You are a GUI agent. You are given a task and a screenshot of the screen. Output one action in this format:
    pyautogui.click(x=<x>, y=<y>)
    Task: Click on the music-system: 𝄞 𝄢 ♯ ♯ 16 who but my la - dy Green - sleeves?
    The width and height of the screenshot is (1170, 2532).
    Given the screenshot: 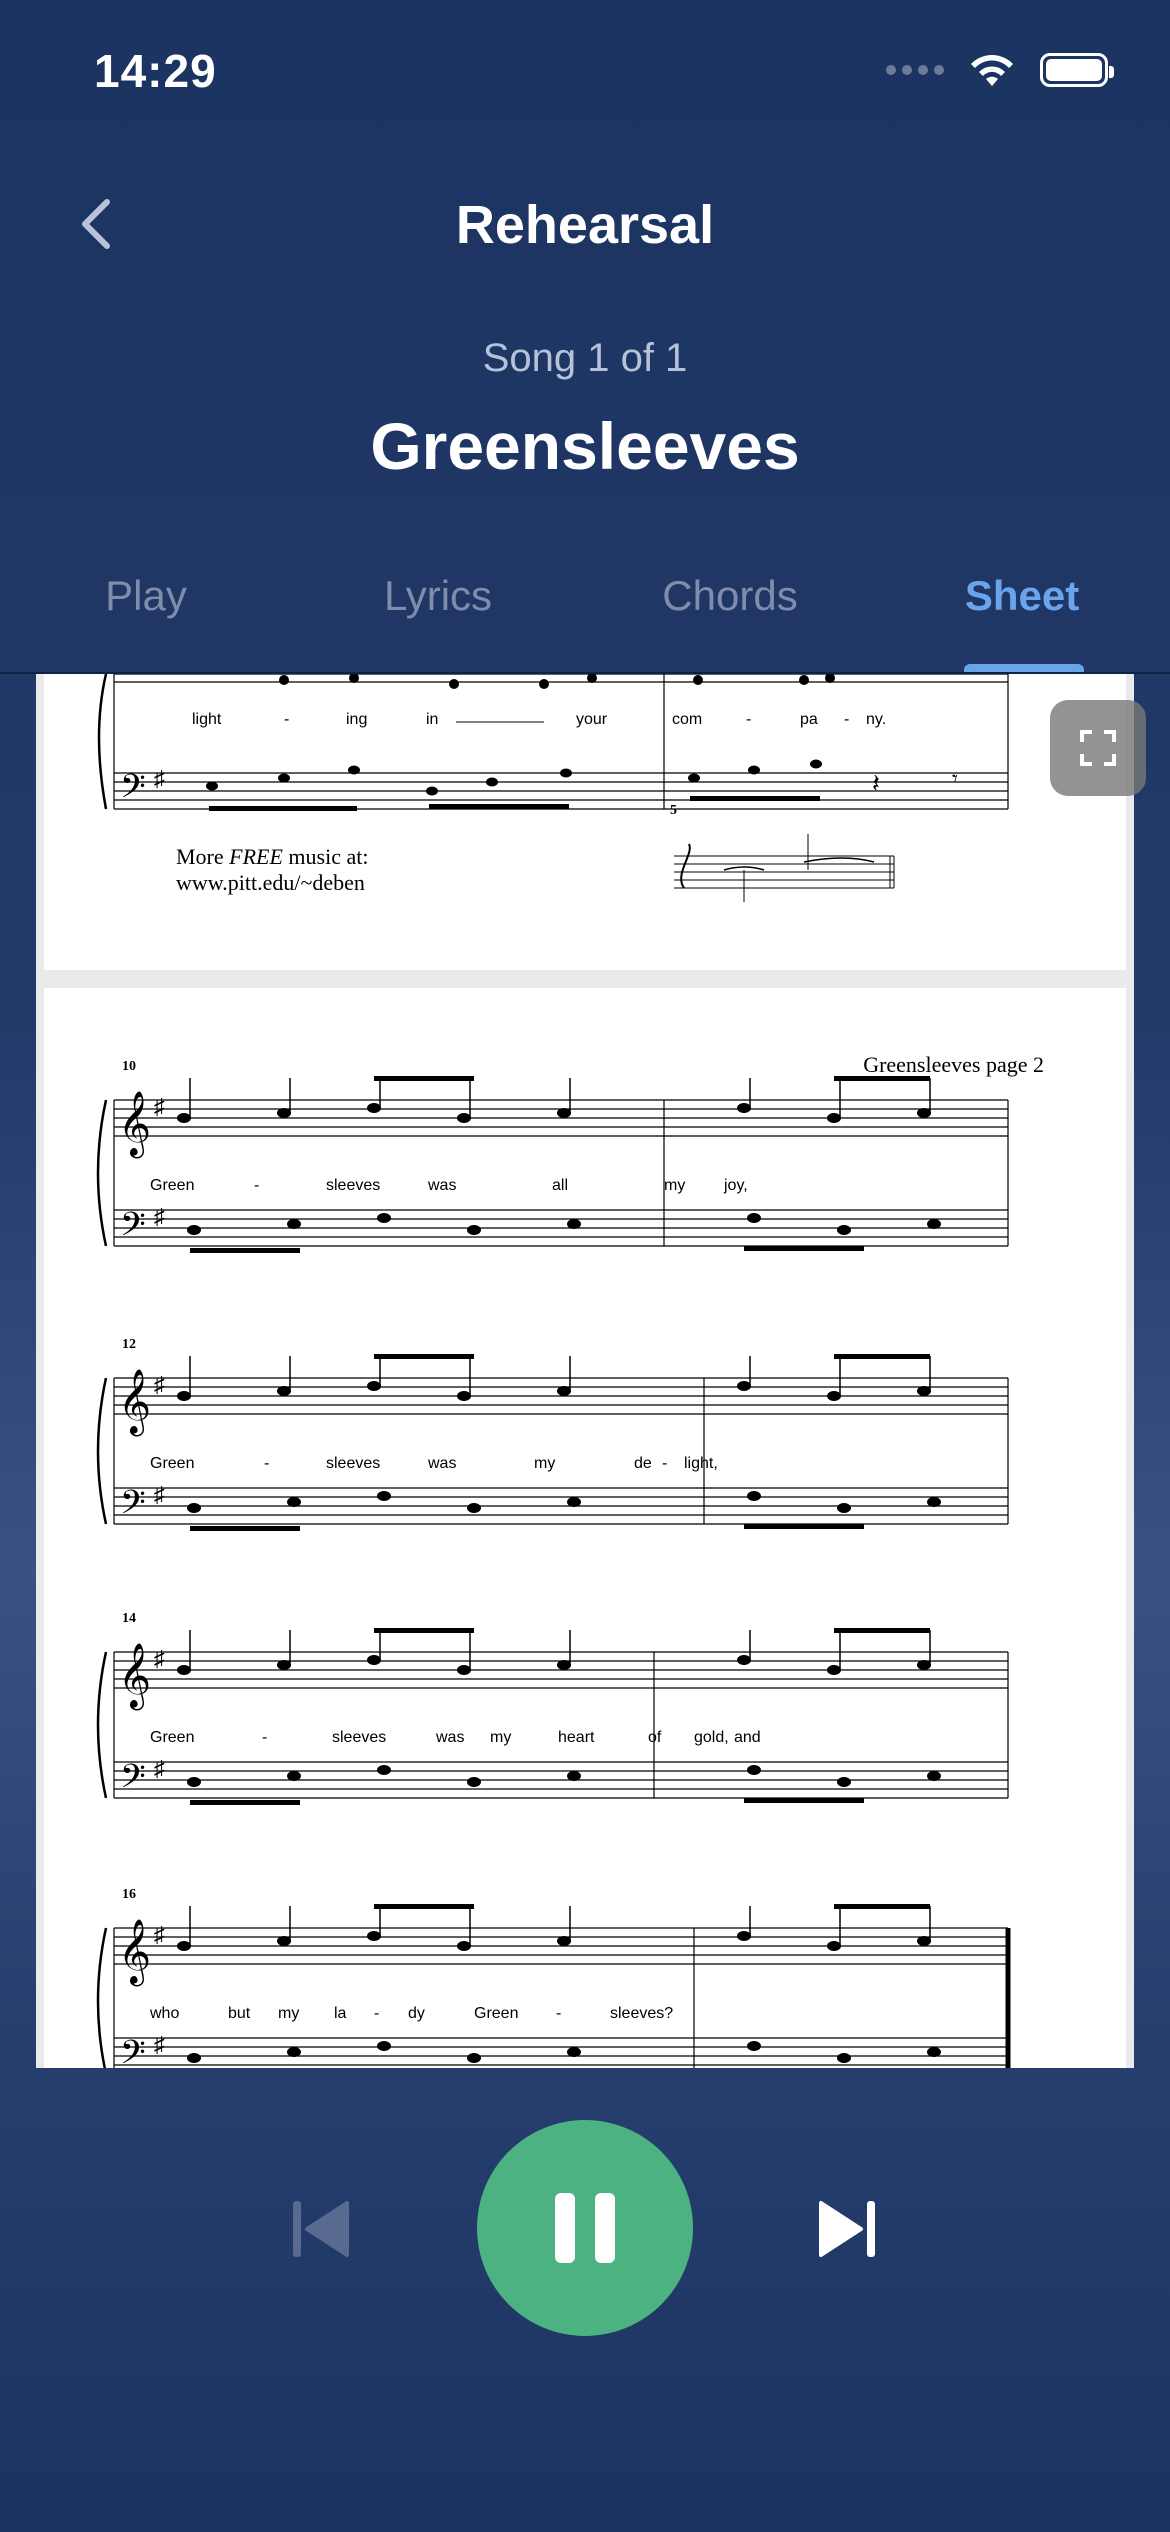 What is the action you would take?
    pyautogui.click(x=553, y=1977)
    